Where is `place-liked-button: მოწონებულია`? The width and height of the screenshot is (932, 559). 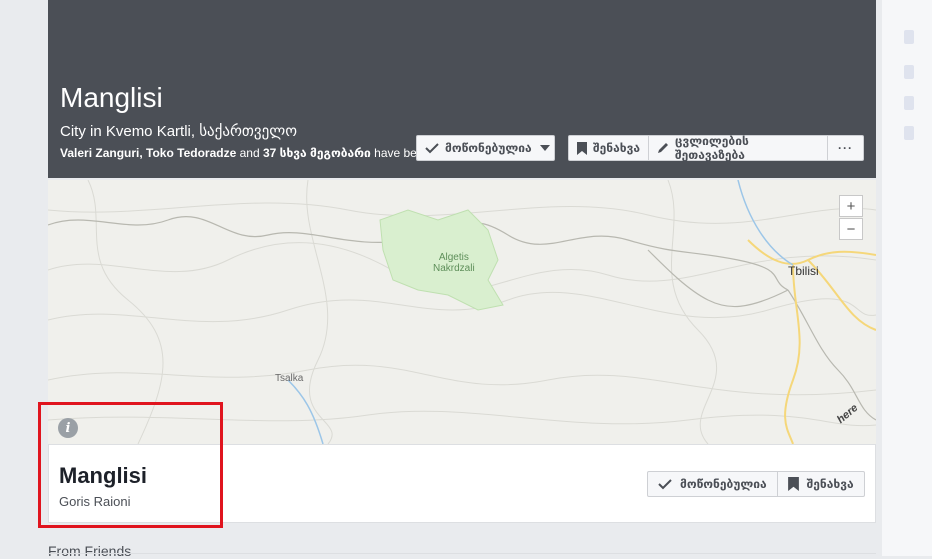 place-liked-button: მოწონებულია is located at coordinates (713, 484).